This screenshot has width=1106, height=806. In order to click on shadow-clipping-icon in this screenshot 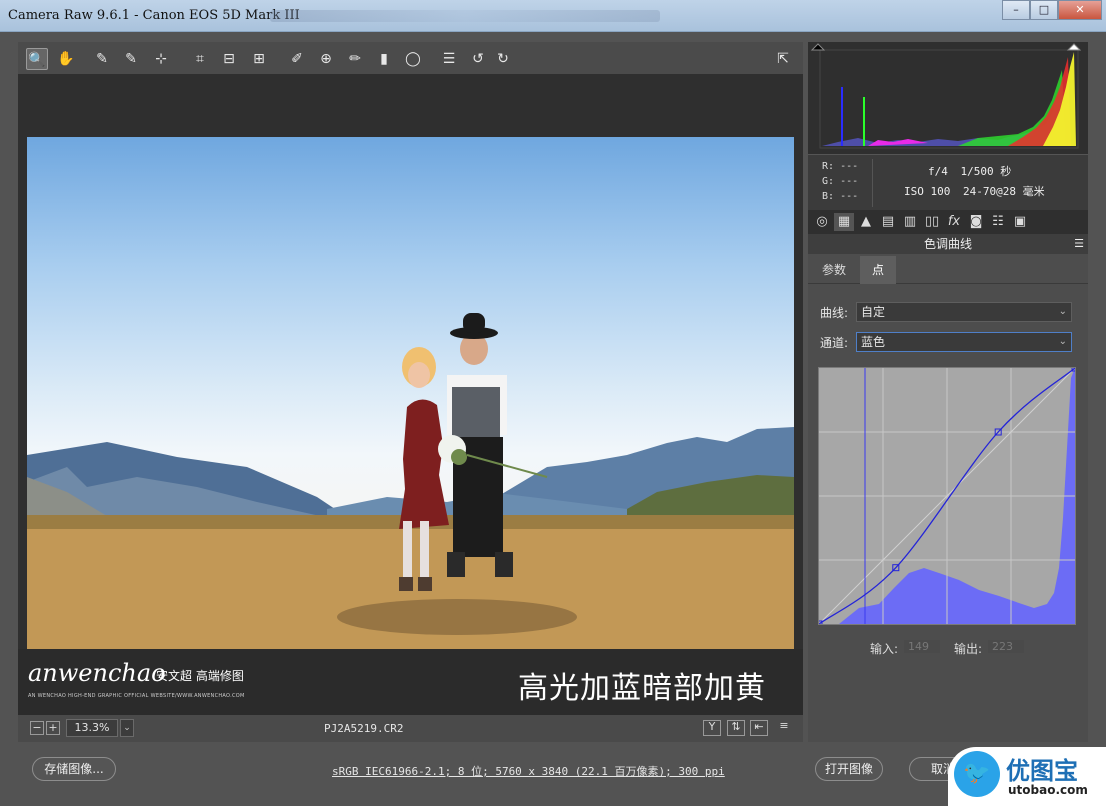, I will do `click(818, 47)`.